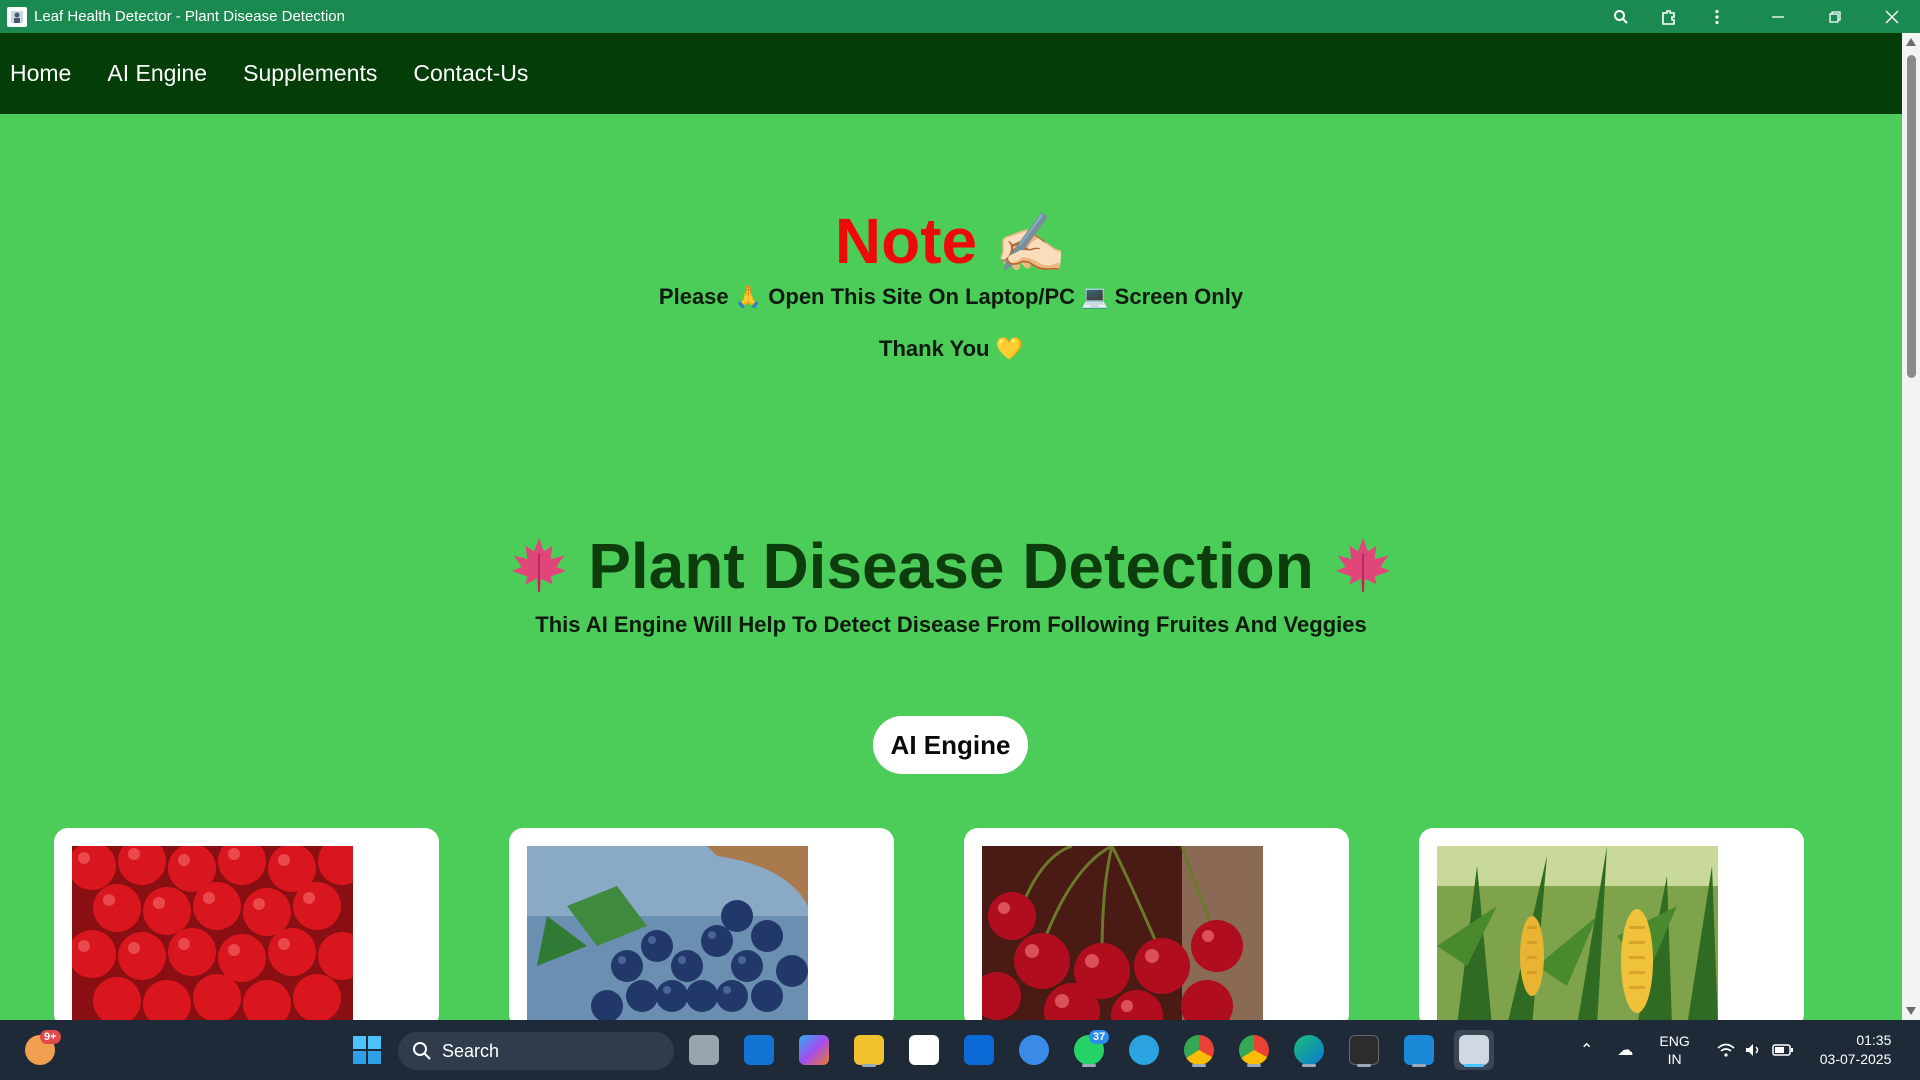 The image size is (1920, 1080). Describe the element at coordinates (1726, 1050) in the screenshot. I see `wifi-icon` at that location.